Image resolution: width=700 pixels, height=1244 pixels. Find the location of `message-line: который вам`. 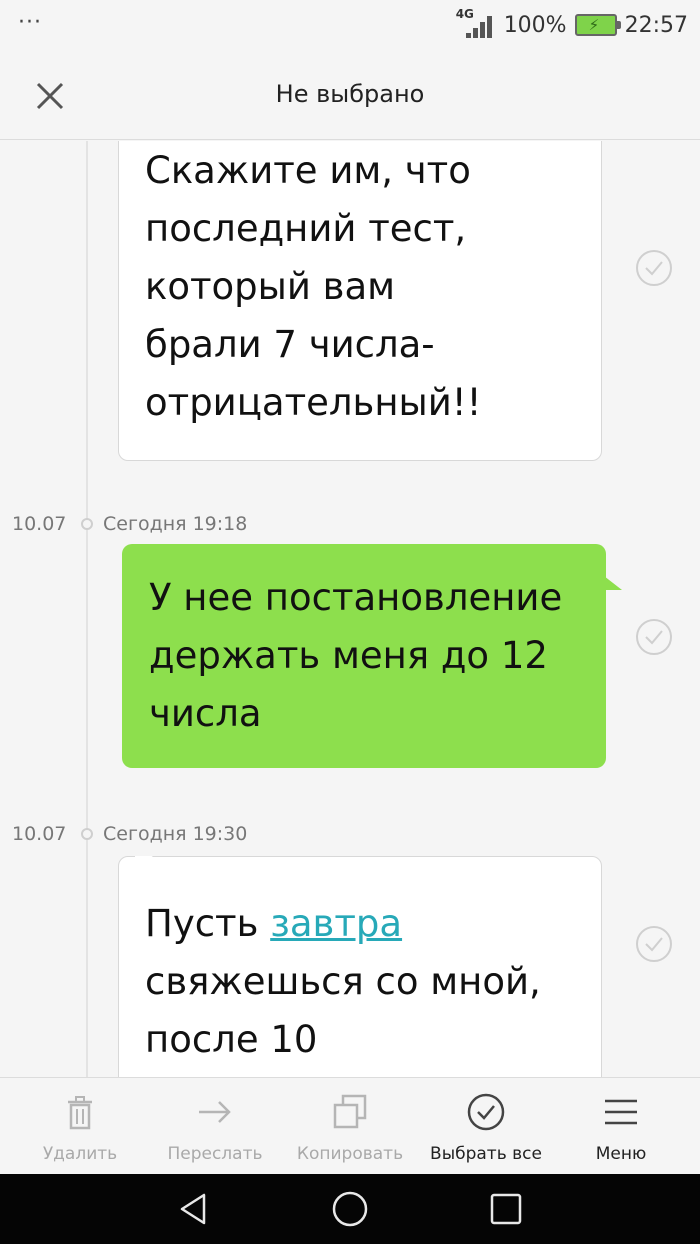

message-line: который вам is located at coordinates (270, 286).